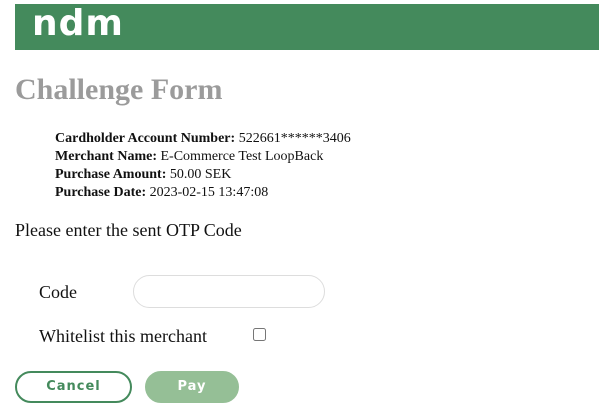 This screenshot has width=604, height=417. I want to click on purchase-amount-row: Purchase Amount: 50.00 SEK, so click(203, 175).